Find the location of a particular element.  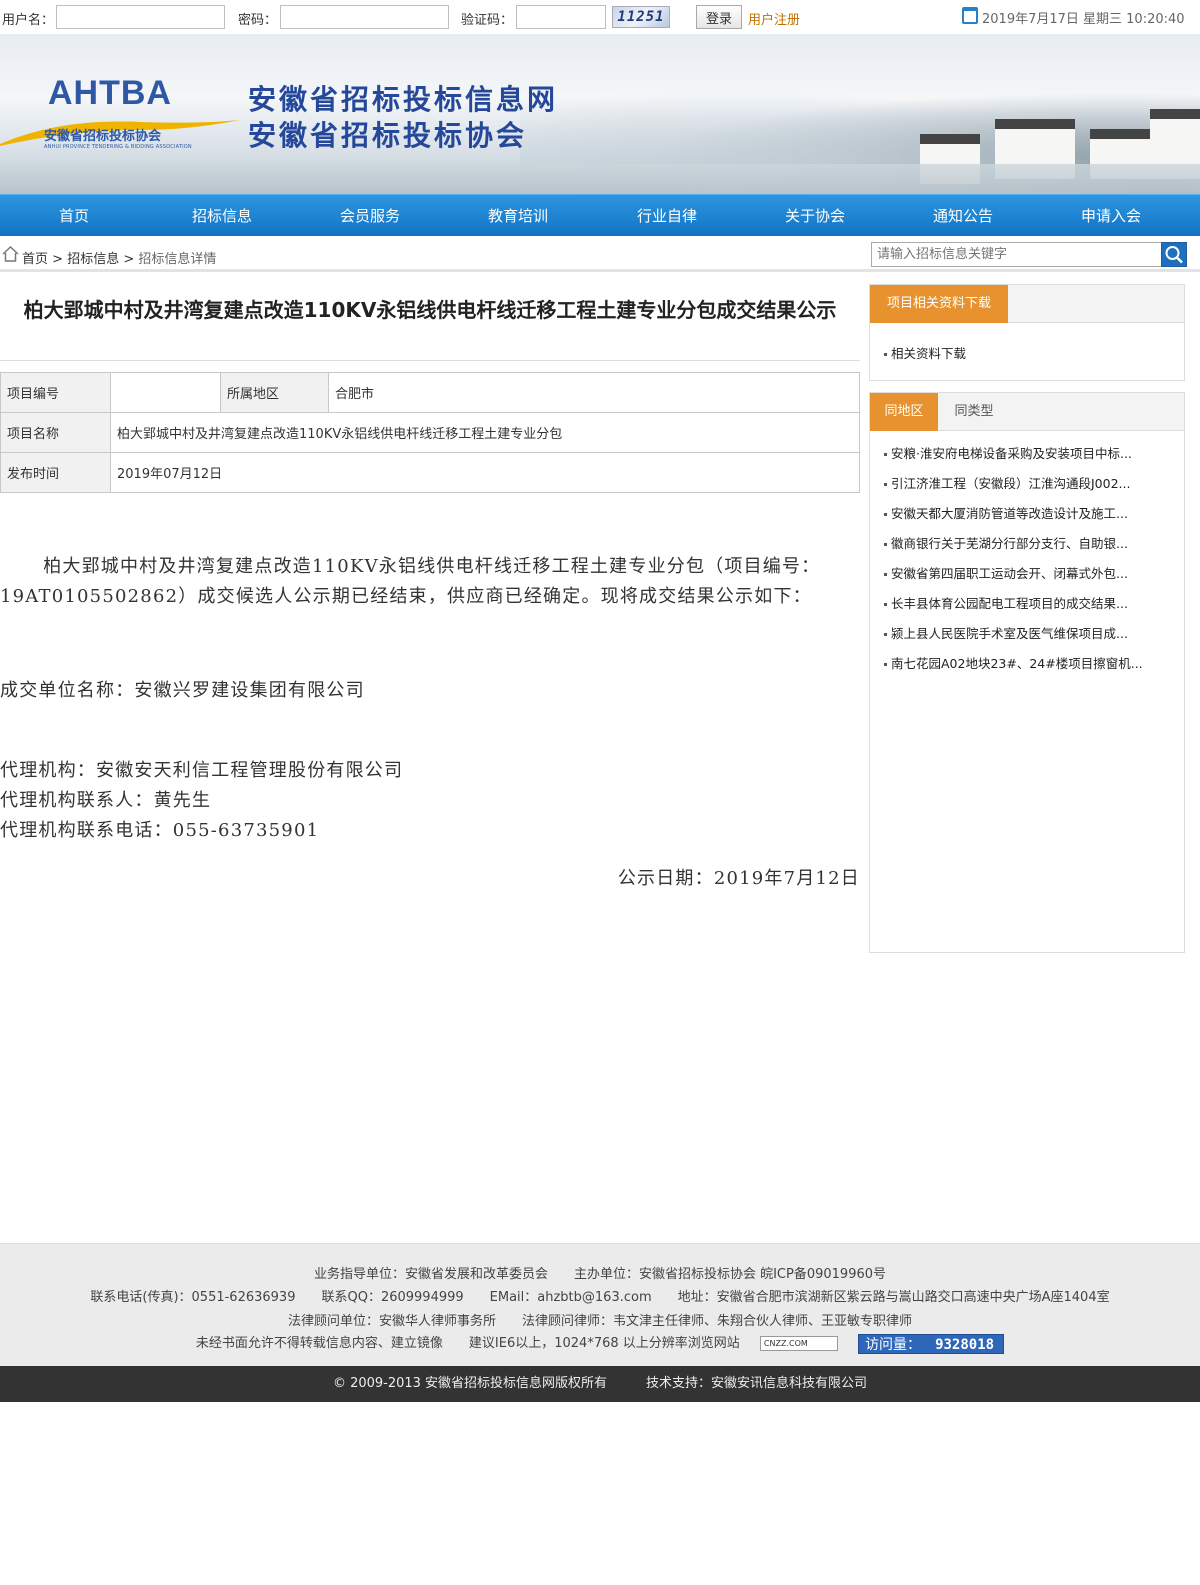

visit-counter: 访问量： 9328018 is located at coordinates (931, 1343).